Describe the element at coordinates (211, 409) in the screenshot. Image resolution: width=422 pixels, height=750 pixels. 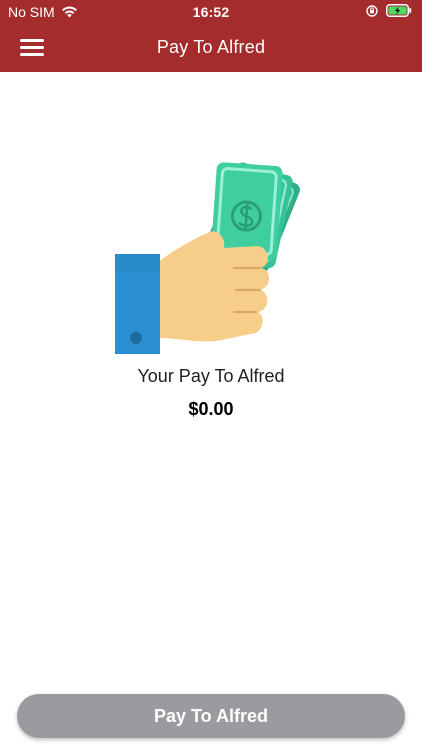
I see `pay-amount: $0.00` at that location.